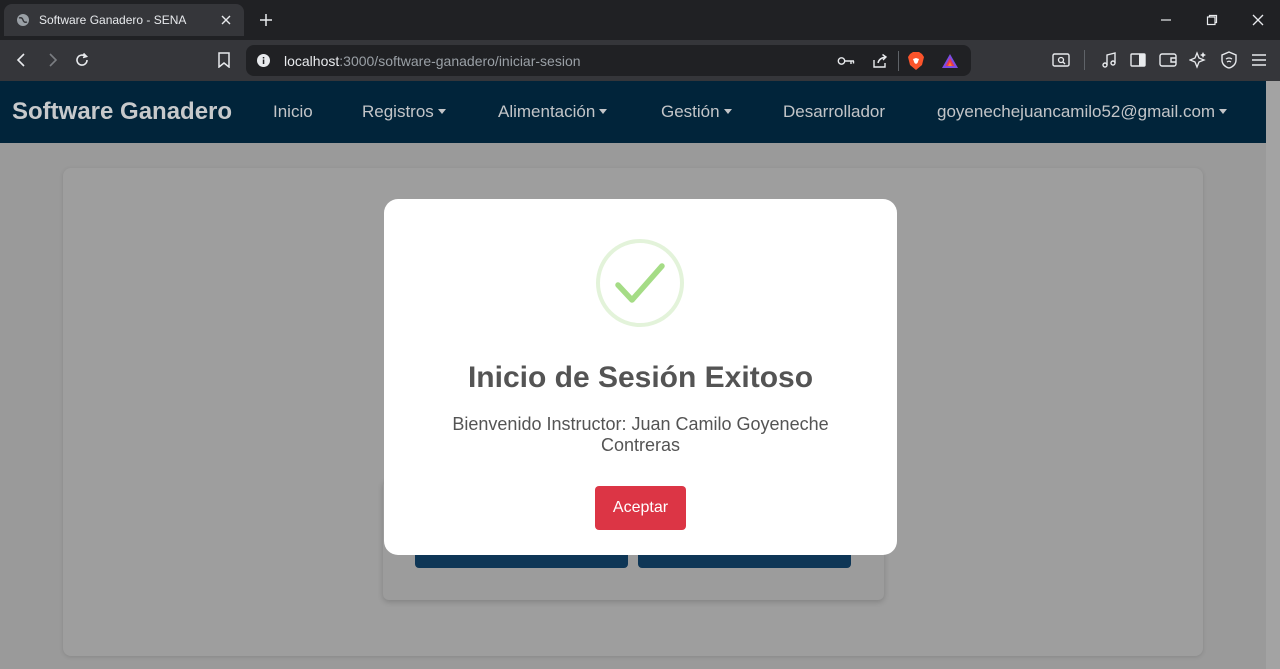 This screenshot has width=1280, height=669. What do you see at coordinates (640, 20) in the screenshot?
I see `browser-tab-strip: Software Ganadero - SENA` at bounding box center [640, 20].